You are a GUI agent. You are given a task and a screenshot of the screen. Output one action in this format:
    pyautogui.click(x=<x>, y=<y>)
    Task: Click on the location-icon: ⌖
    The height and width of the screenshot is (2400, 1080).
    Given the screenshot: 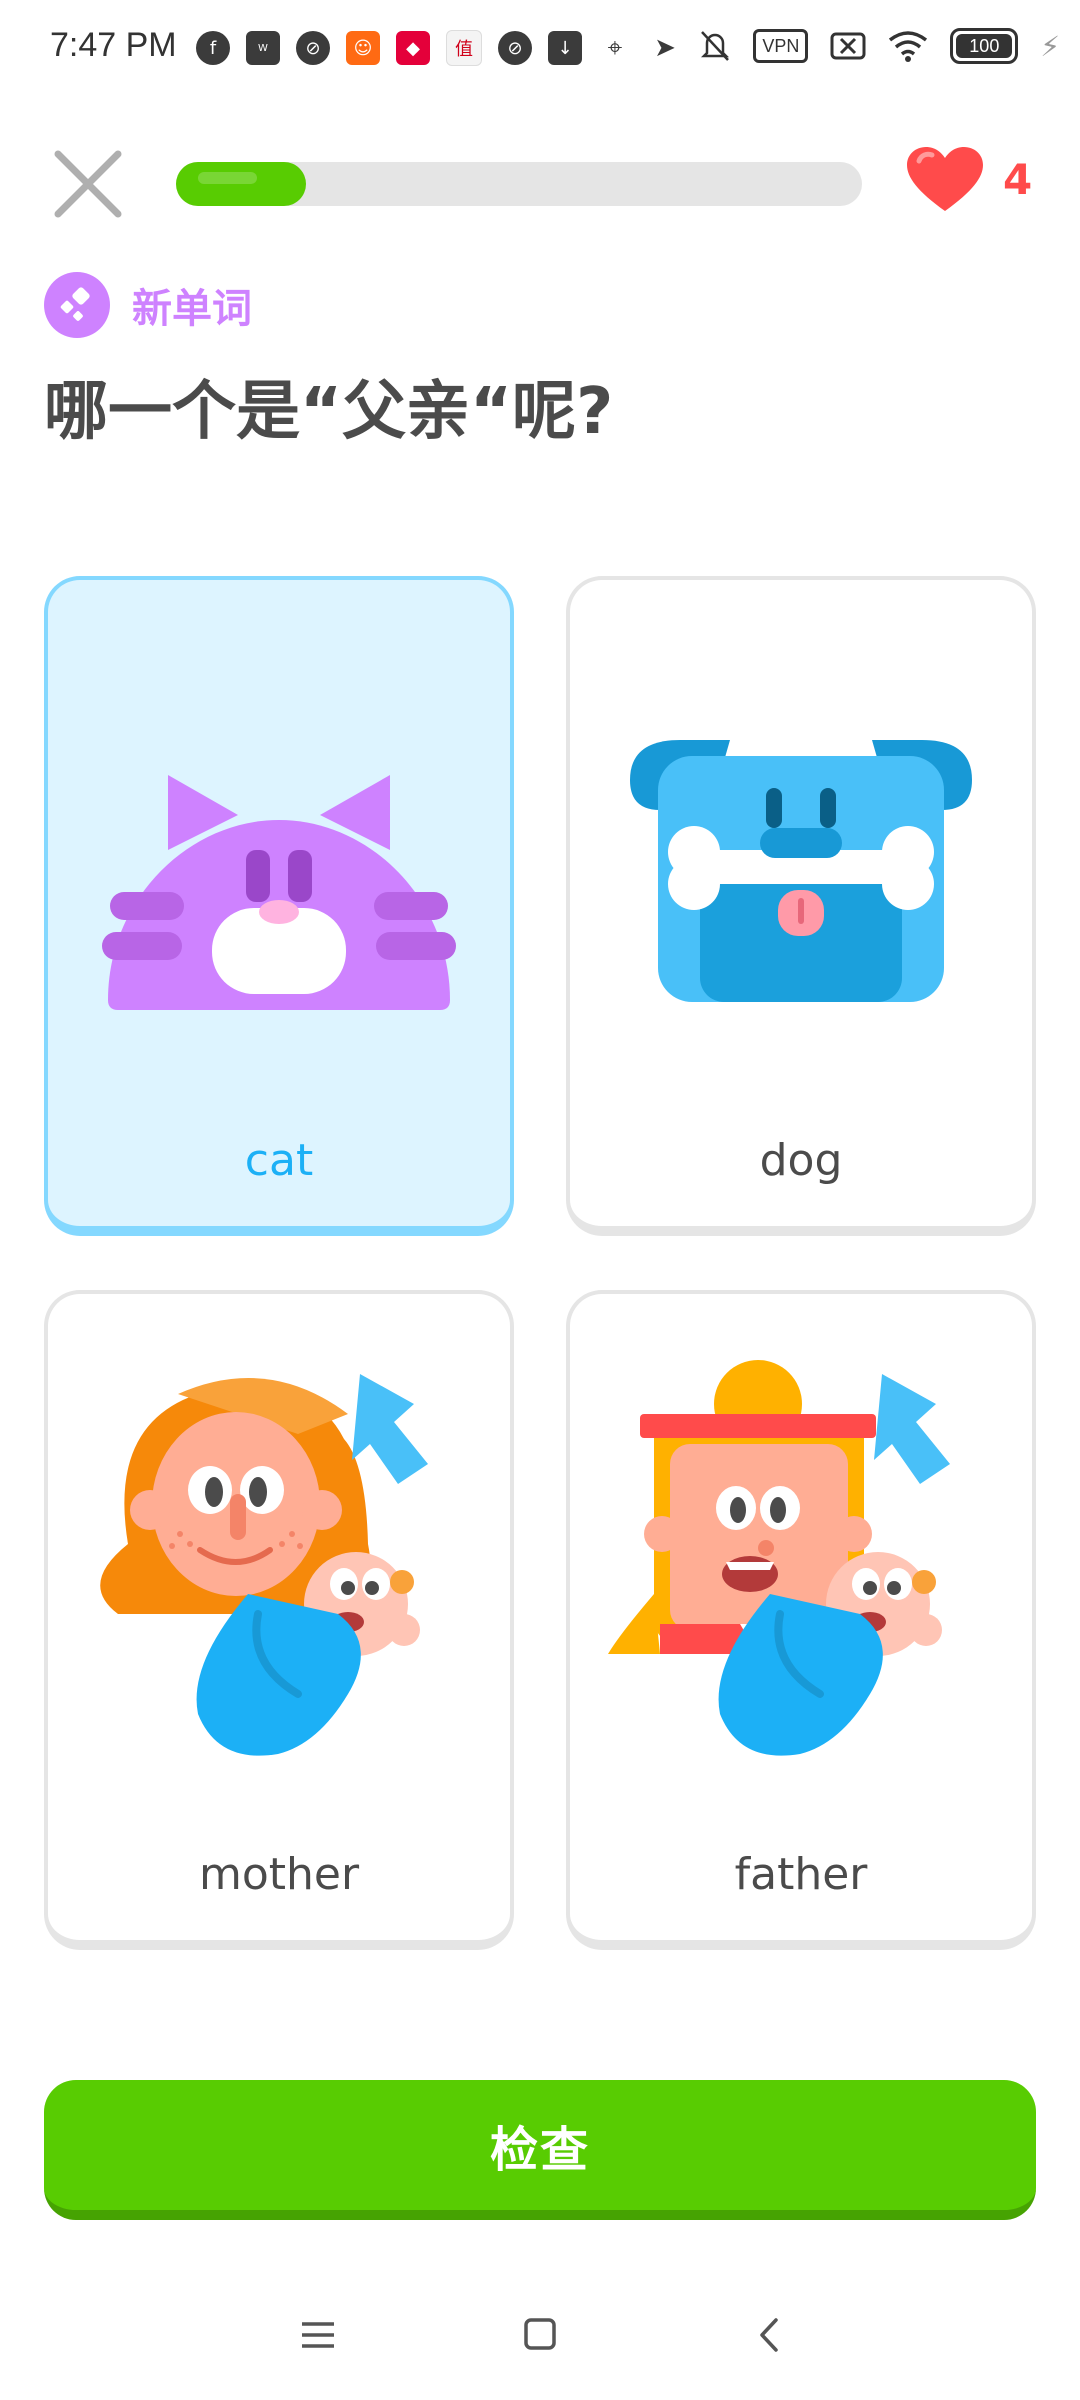 What is the action you would take?
    pyautogui.click(x=615, y=47)
    